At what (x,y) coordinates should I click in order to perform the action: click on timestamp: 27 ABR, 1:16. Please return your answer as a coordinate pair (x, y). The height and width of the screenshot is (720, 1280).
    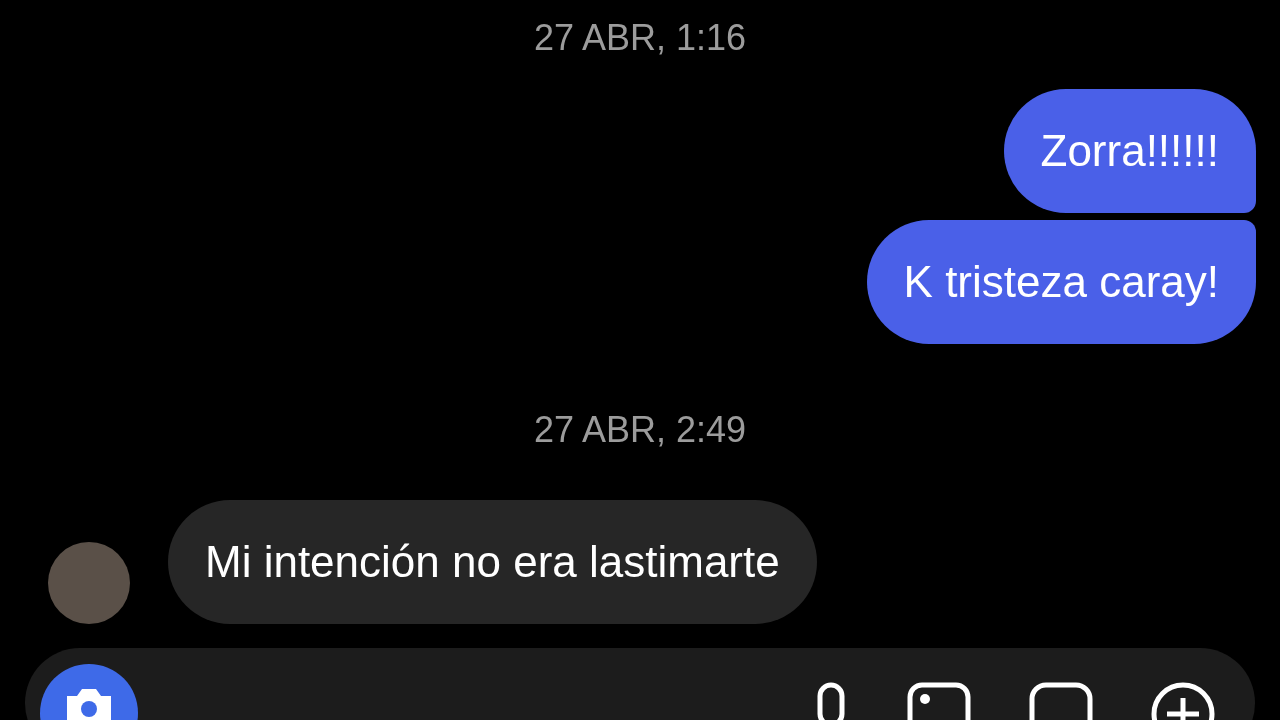
    Looking at the image, I should click on (640, 38).